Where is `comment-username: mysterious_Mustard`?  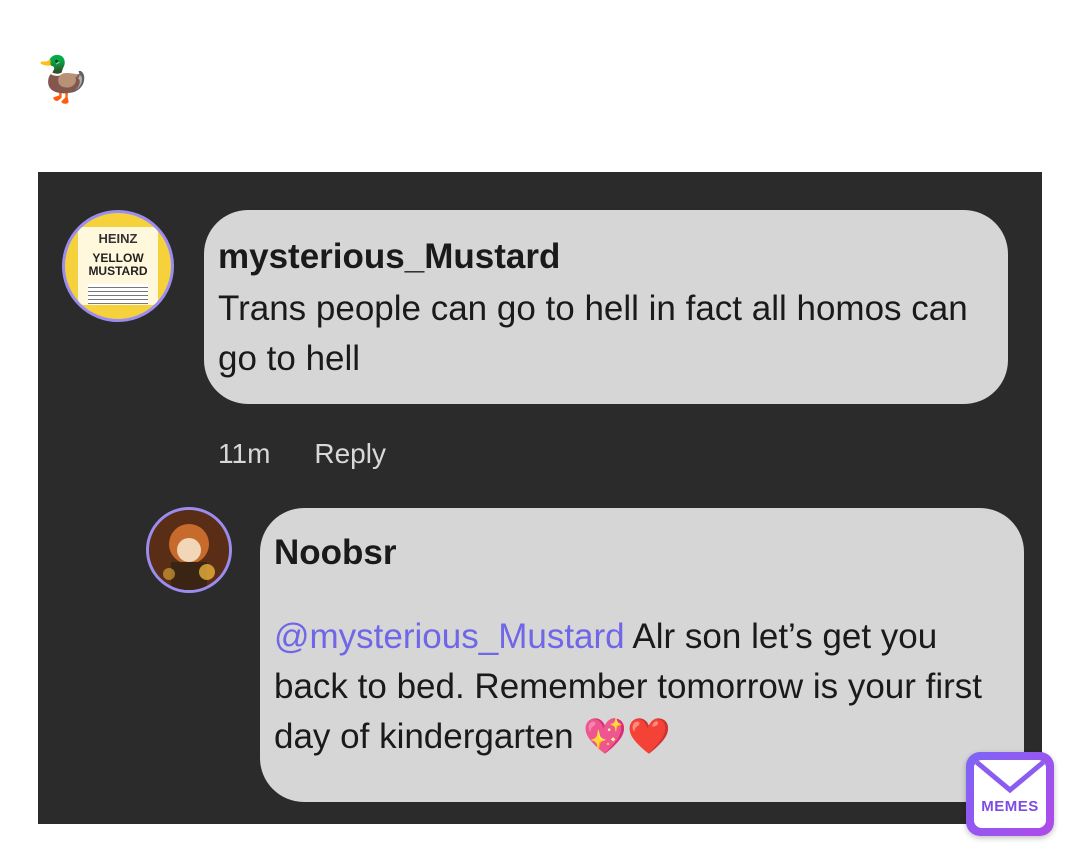 comment-username: mysterious_Mustard is located at coordinates (605, 257).